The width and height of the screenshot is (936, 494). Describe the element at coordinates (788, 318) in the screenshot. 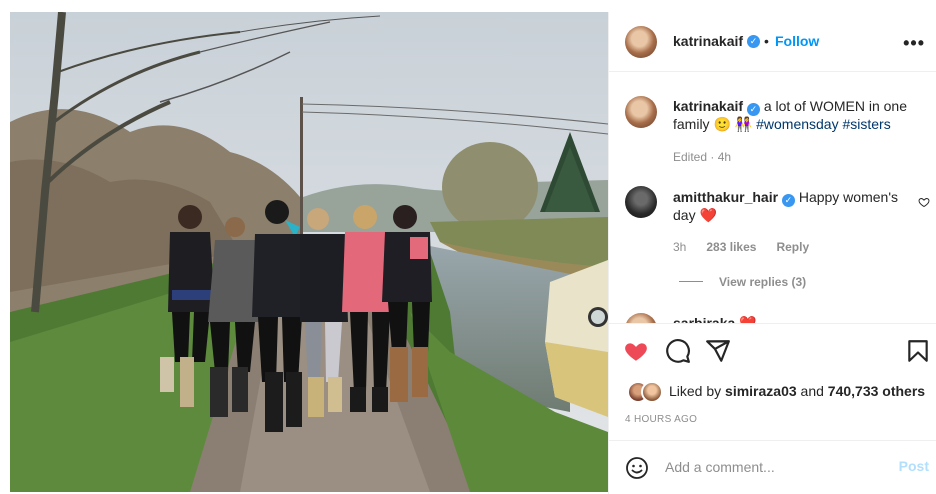

I see `comment-text: sarbiraka ❤️` at that location.